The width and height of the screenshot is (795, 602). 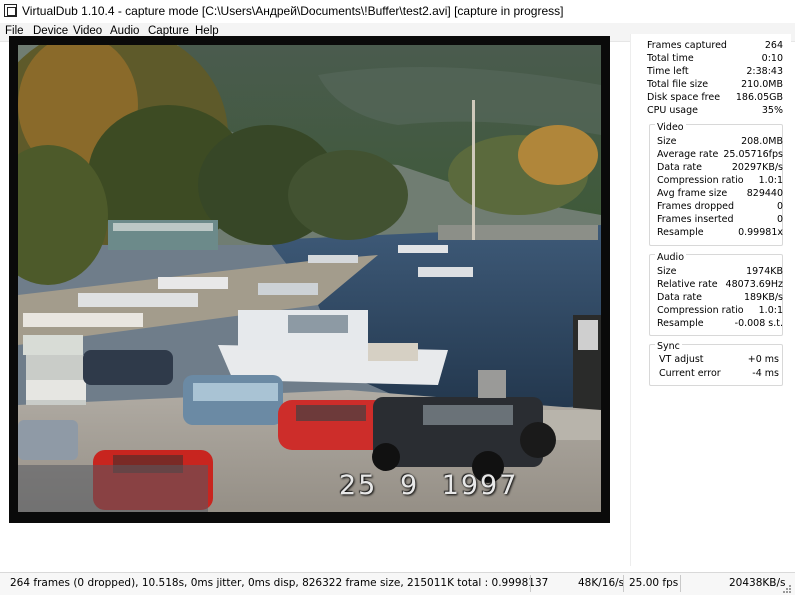 I want to click on video-date-stamp: 25 9 1997, so click(x=429, y=485).